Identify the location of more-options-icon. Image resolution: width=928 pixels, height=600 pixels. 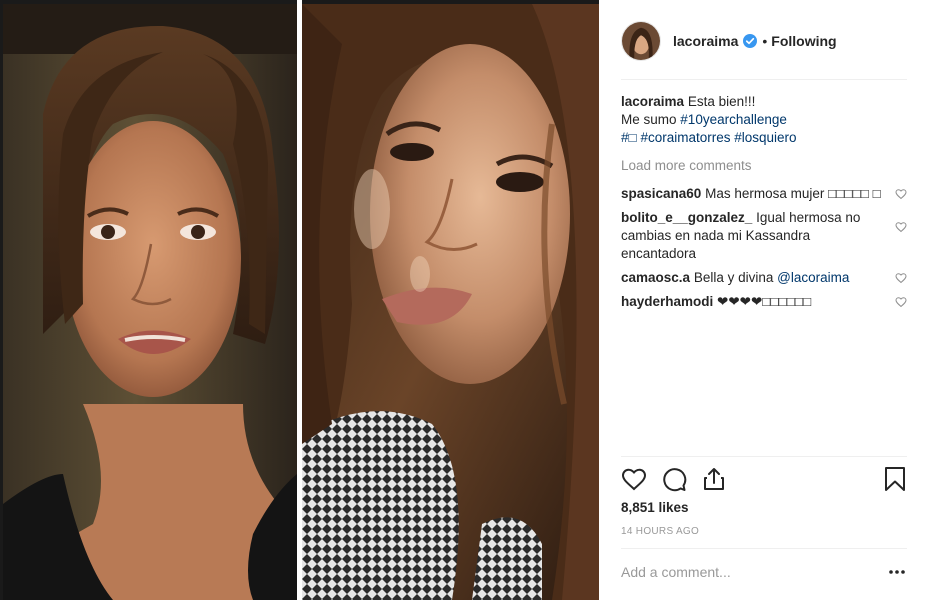
(897, 572).